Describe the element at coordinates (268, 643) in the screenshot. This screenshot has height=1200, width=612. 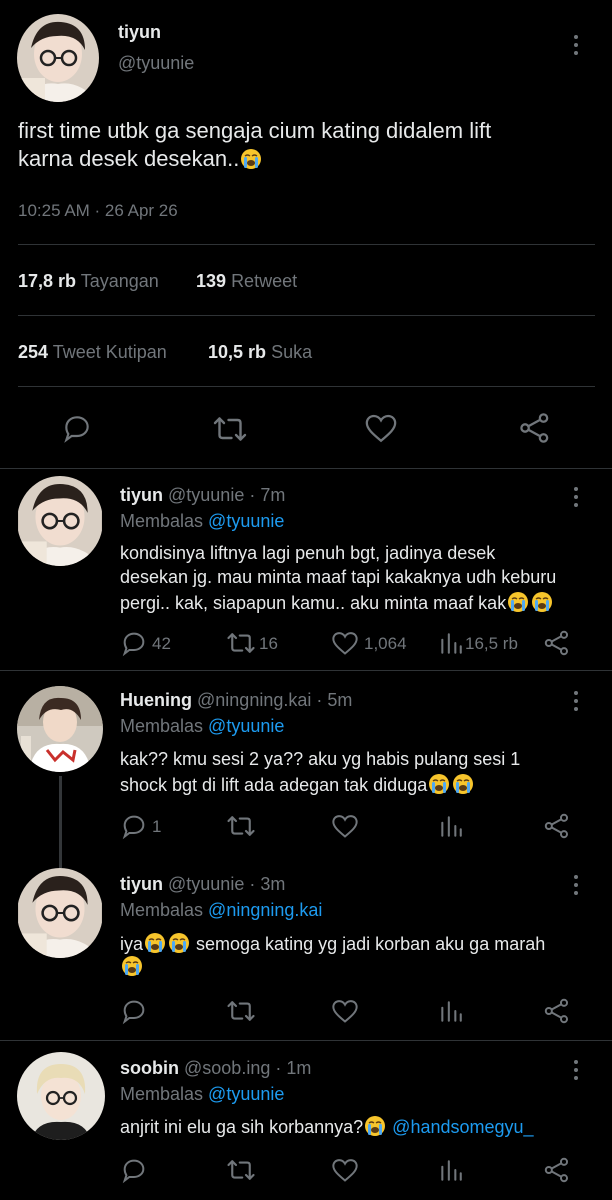
I see `retweet-count: 16` at that location.